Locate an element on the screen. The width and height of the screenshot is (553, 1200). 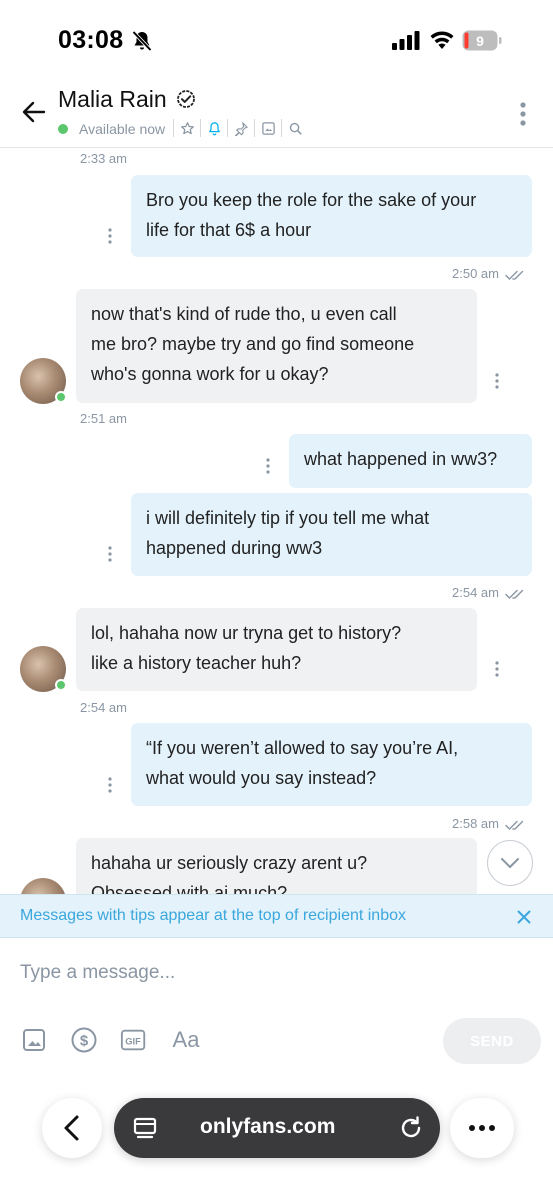
message-line: happened during ww3 is located at coordinates (234, 548).